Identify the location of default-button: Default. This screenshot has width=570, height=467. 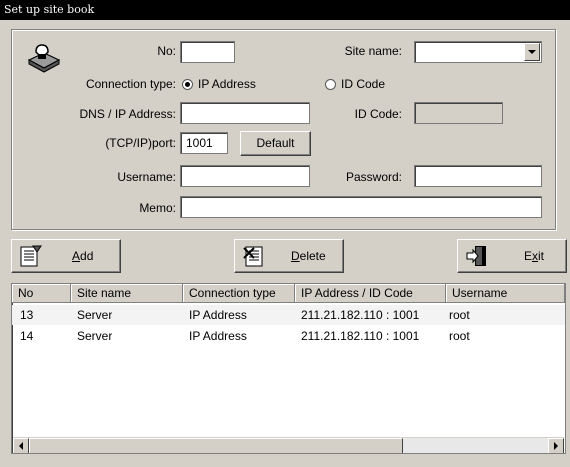
(275, 143).